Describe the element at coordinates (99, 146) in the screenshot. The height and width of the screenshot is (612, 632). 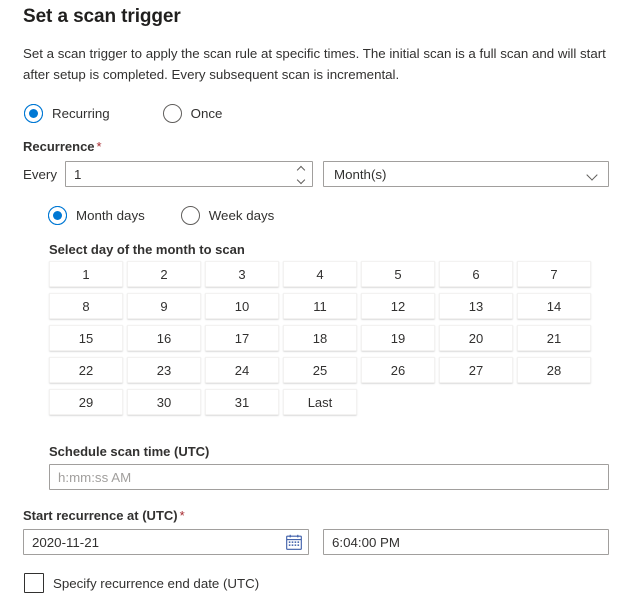
I see `recurrence-required-marker: *` at that location.